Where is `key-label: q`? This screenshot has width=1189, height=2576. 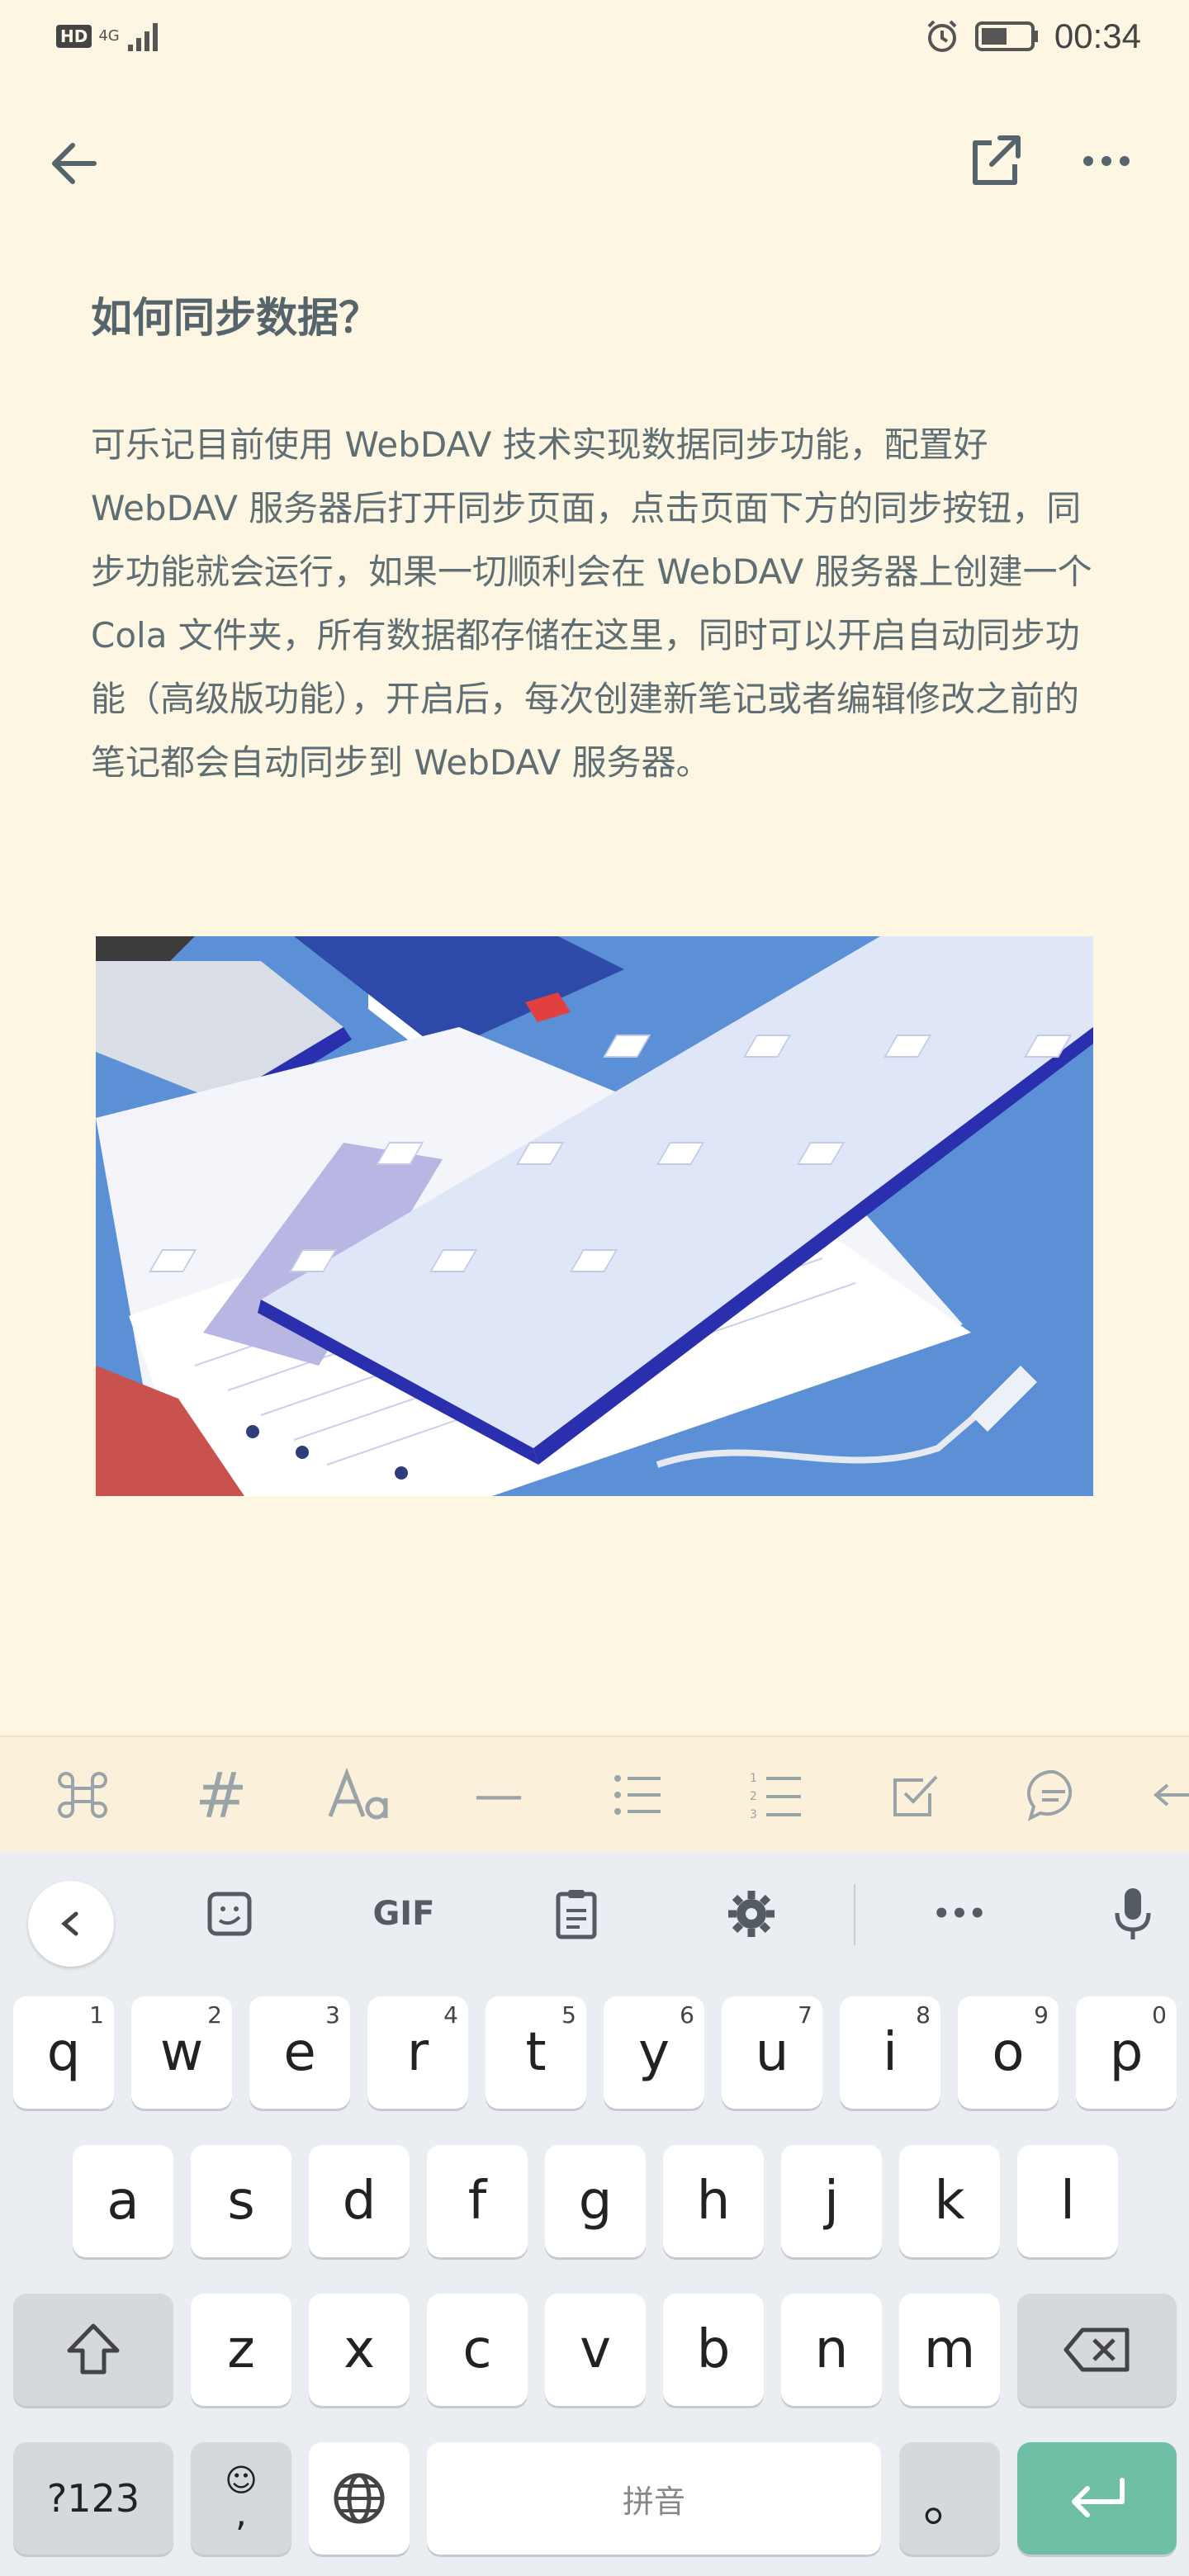
key-label: q is located at coordinates (63, 2052).